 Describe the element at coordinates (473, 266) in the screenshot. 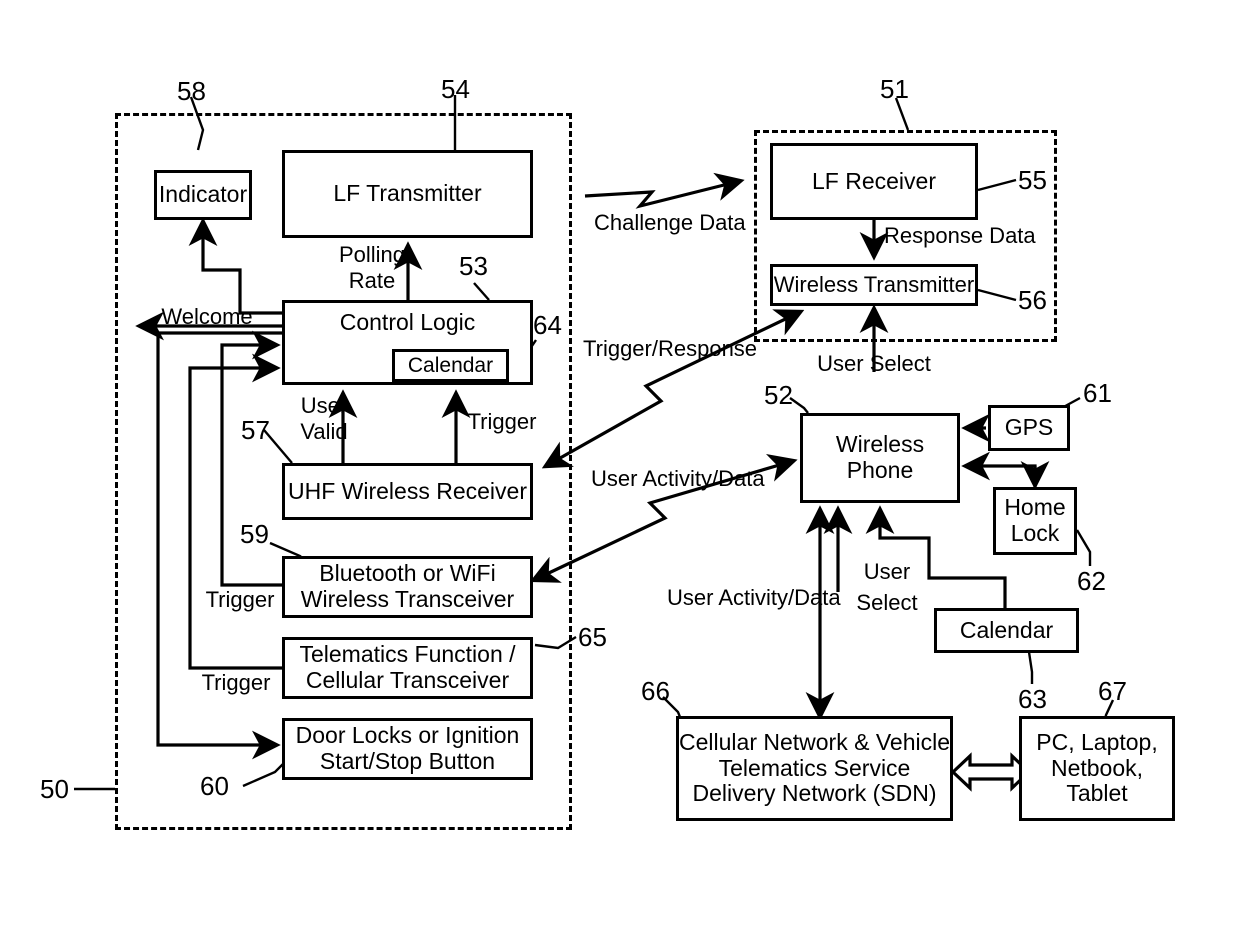

I see `ref-number-53: 53` at that location.